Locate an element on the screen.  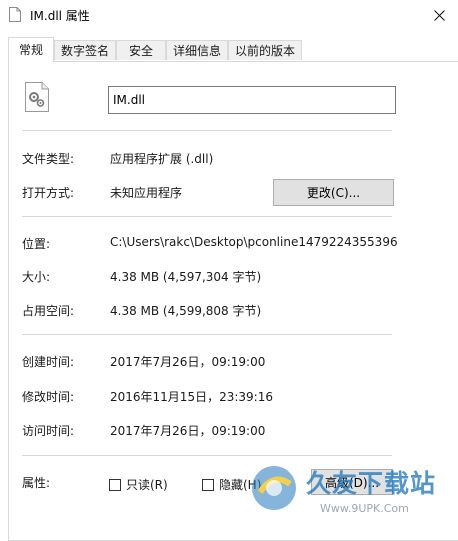
readonly-checkbox: 只读(R) is located at coordinates (138, 484).